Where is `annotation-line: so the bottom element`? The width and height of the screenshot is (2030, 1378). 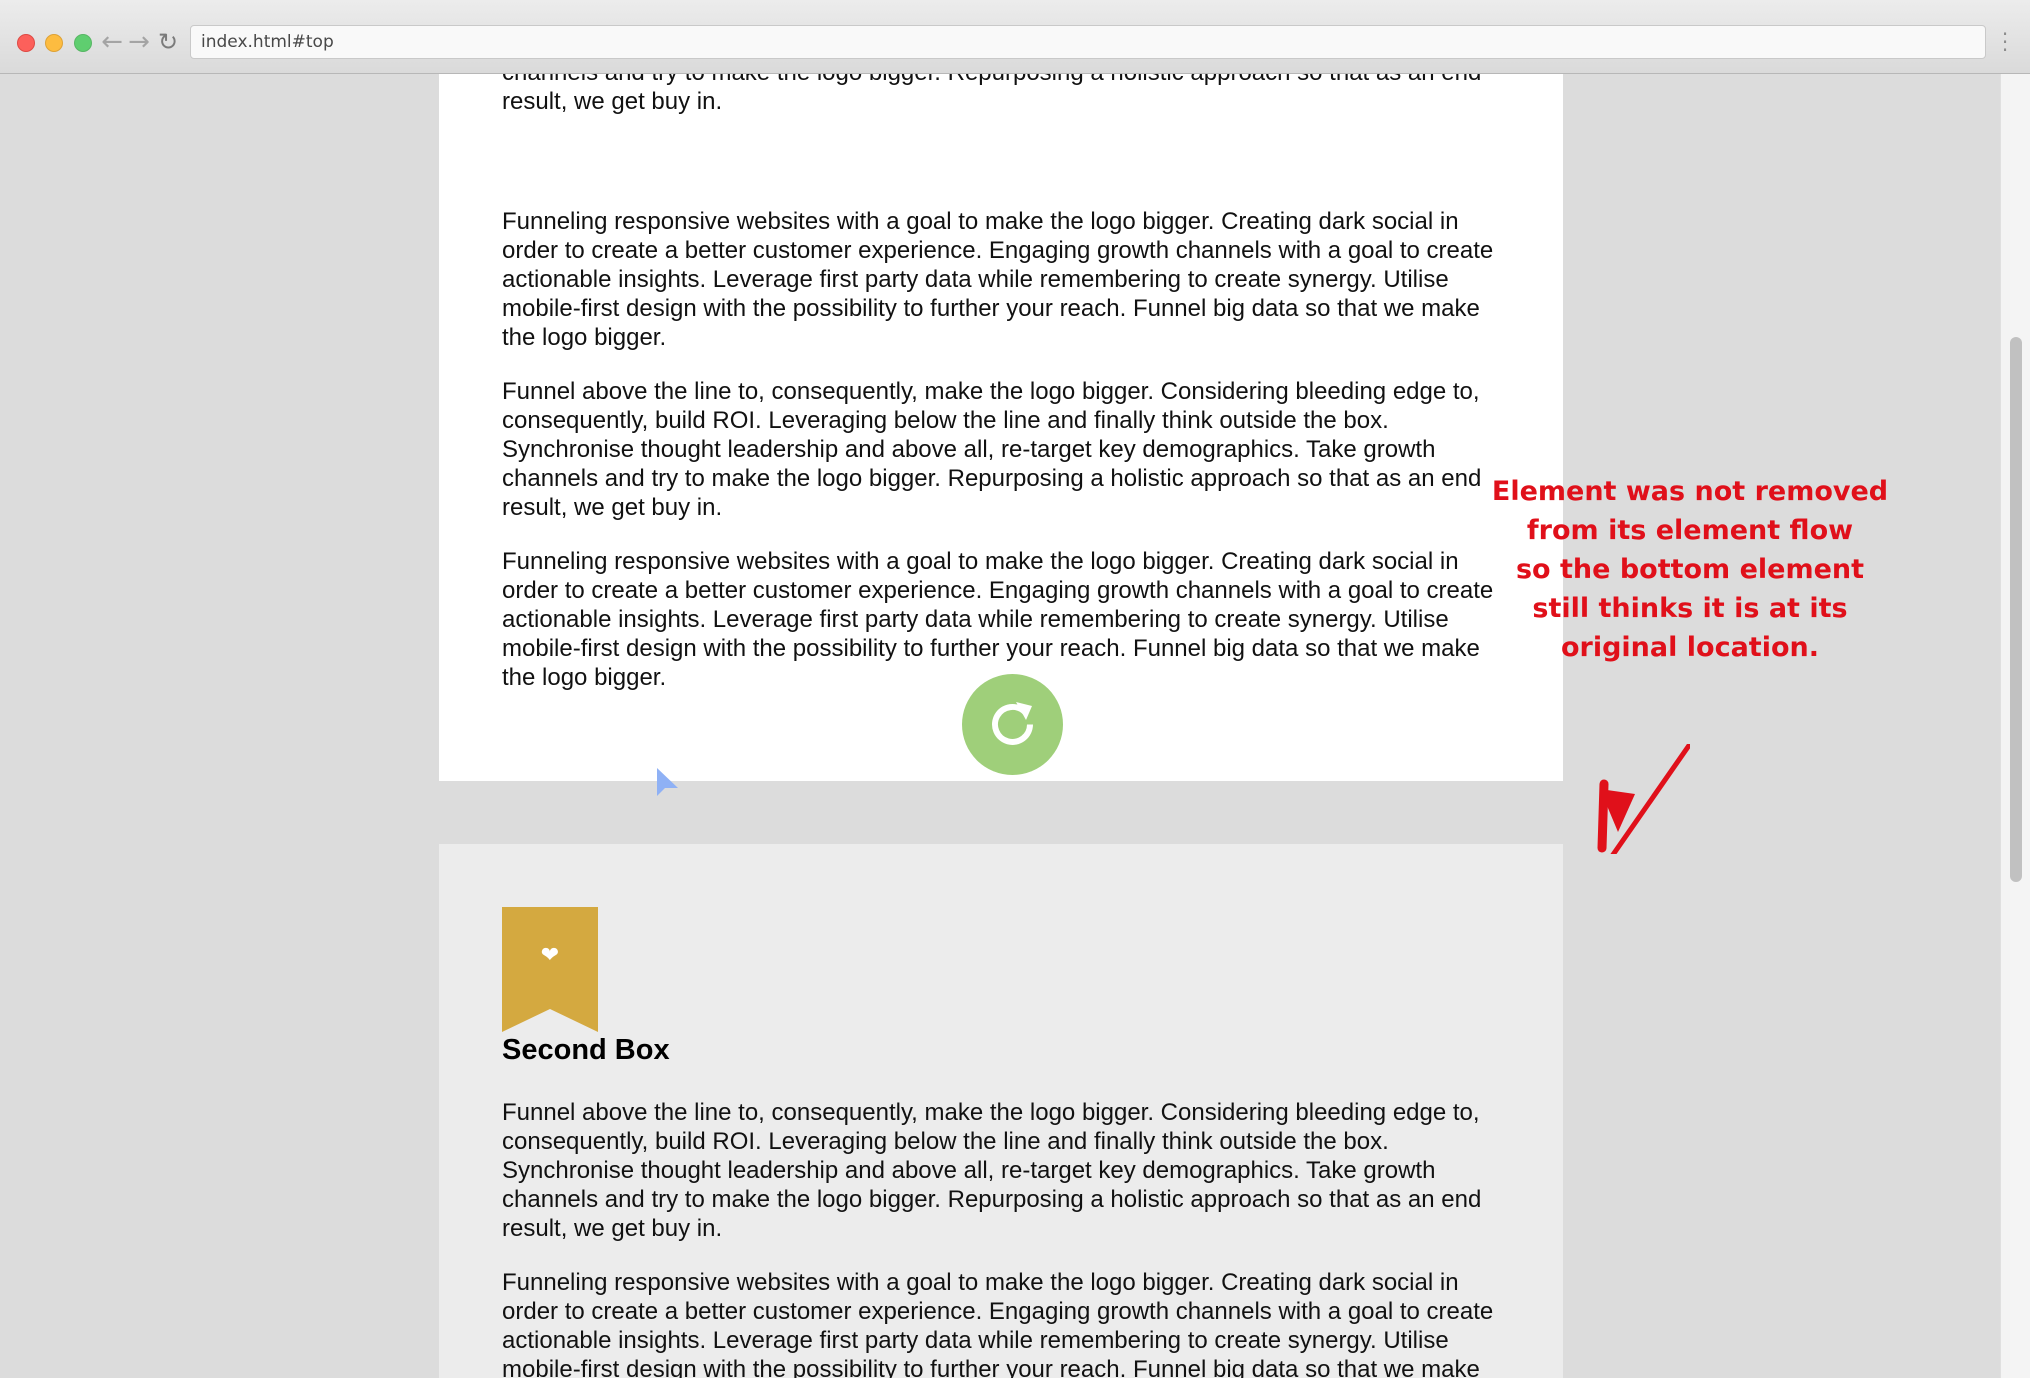
annotation-line: so the bottom element is located at coordinates (1690, 569).